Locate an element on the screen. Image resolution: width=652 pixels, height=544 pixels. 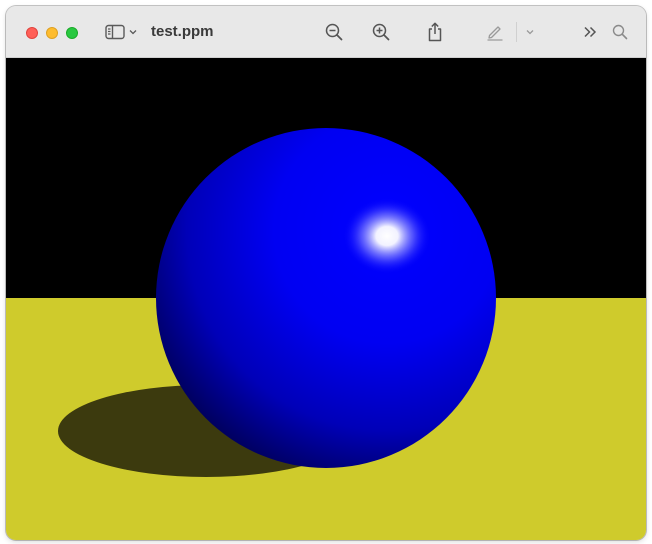
search-icon is located at coordinates (620, 32).